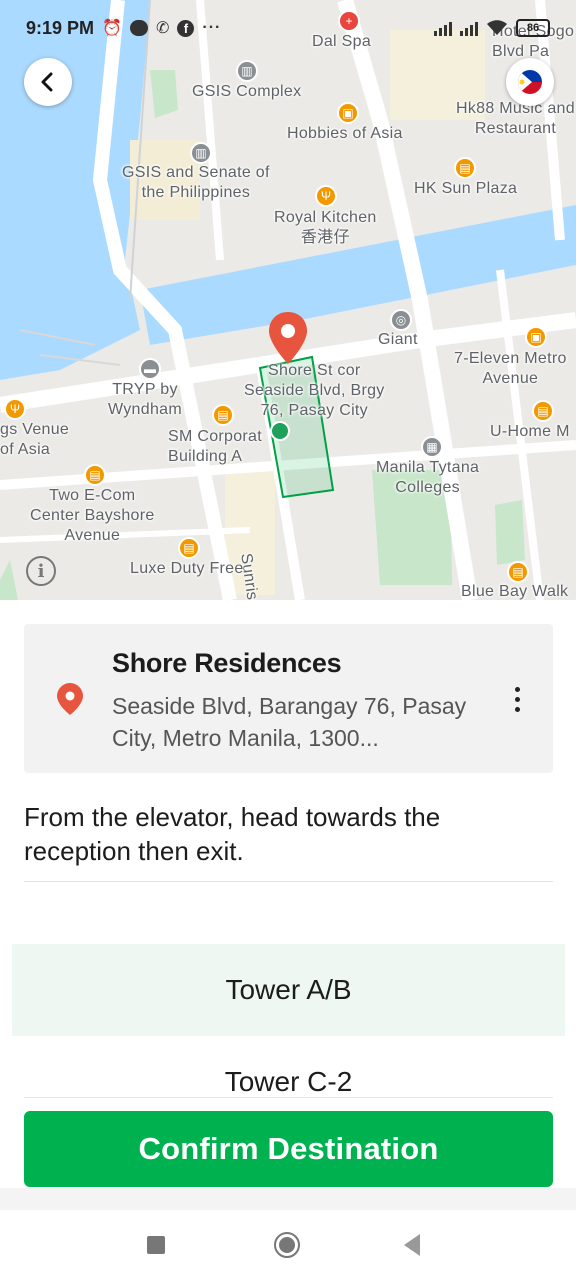 The image size is (576, 1280). Describe the element at coordinates (92, 515) in the screenshot. I see `map-label-two-ecom: Two E-Com Center Bayshore Avenue` at that location.